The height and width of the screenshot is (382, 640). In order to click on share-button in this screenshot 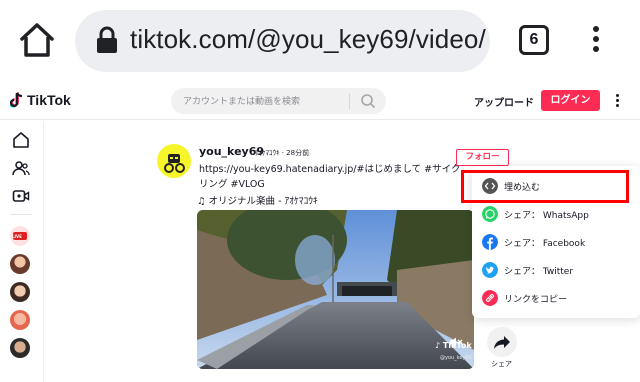, I will do `click(502, 342)`.